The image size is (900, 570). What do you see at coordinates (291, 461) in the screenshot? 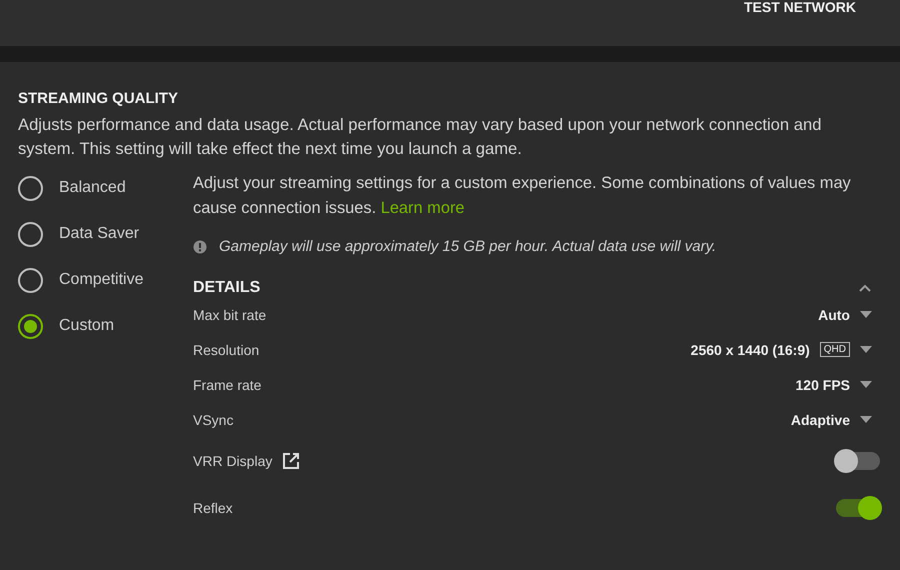
I see `external-link-icon` at bounding box center [291, 461].